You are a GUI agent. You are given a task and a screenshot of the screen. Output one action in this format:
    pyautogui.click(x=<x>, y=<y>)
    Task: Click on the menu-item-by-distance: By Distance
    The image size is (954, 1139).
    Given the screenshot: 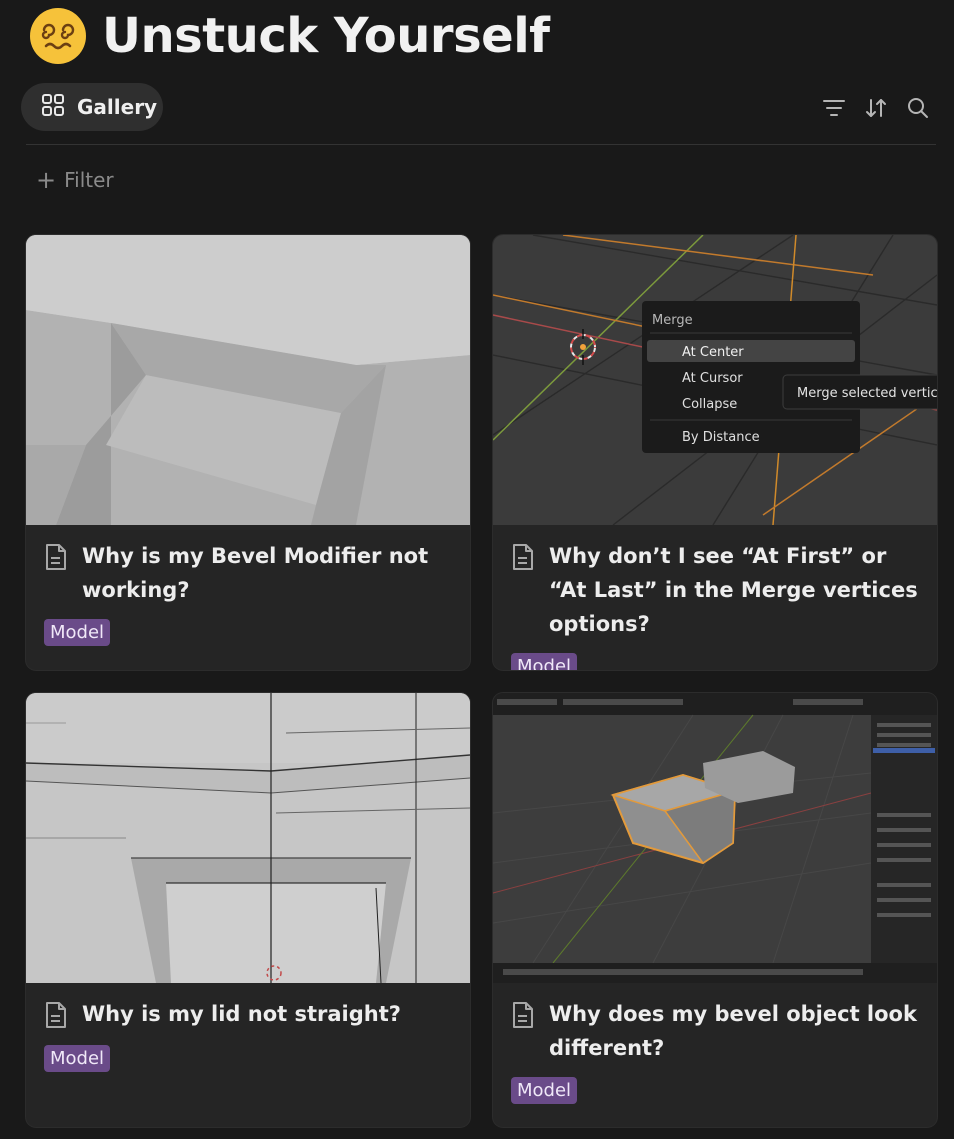 What is the action you would take?
    pyautogui.click(x=721, y=437)
    